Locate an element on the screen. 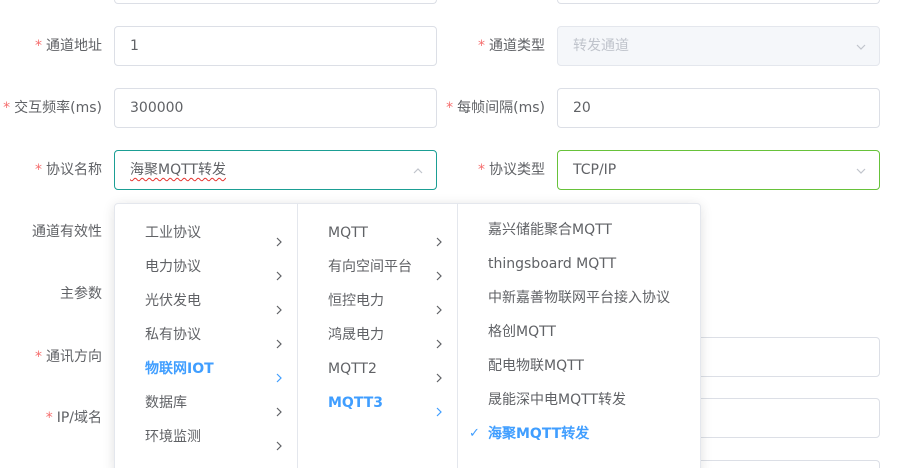  cascader-option: MQTT2 is located at coordinates (377, 369).